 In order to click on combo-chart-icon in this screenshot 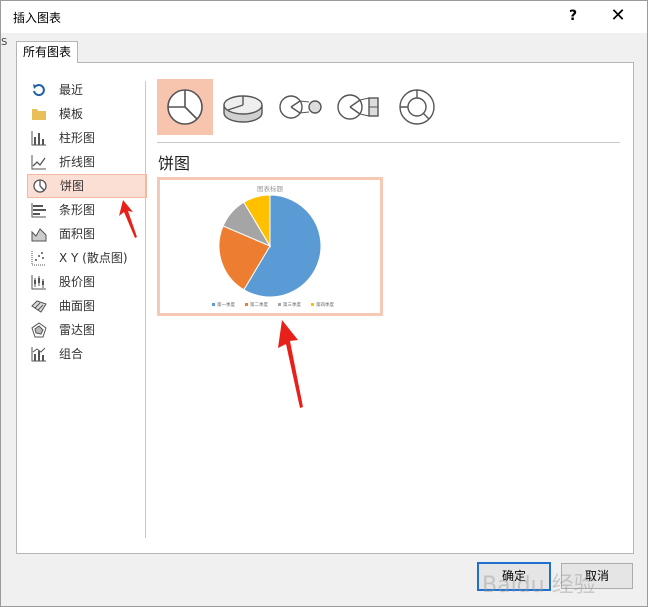, I will do `click(39, 354)`.